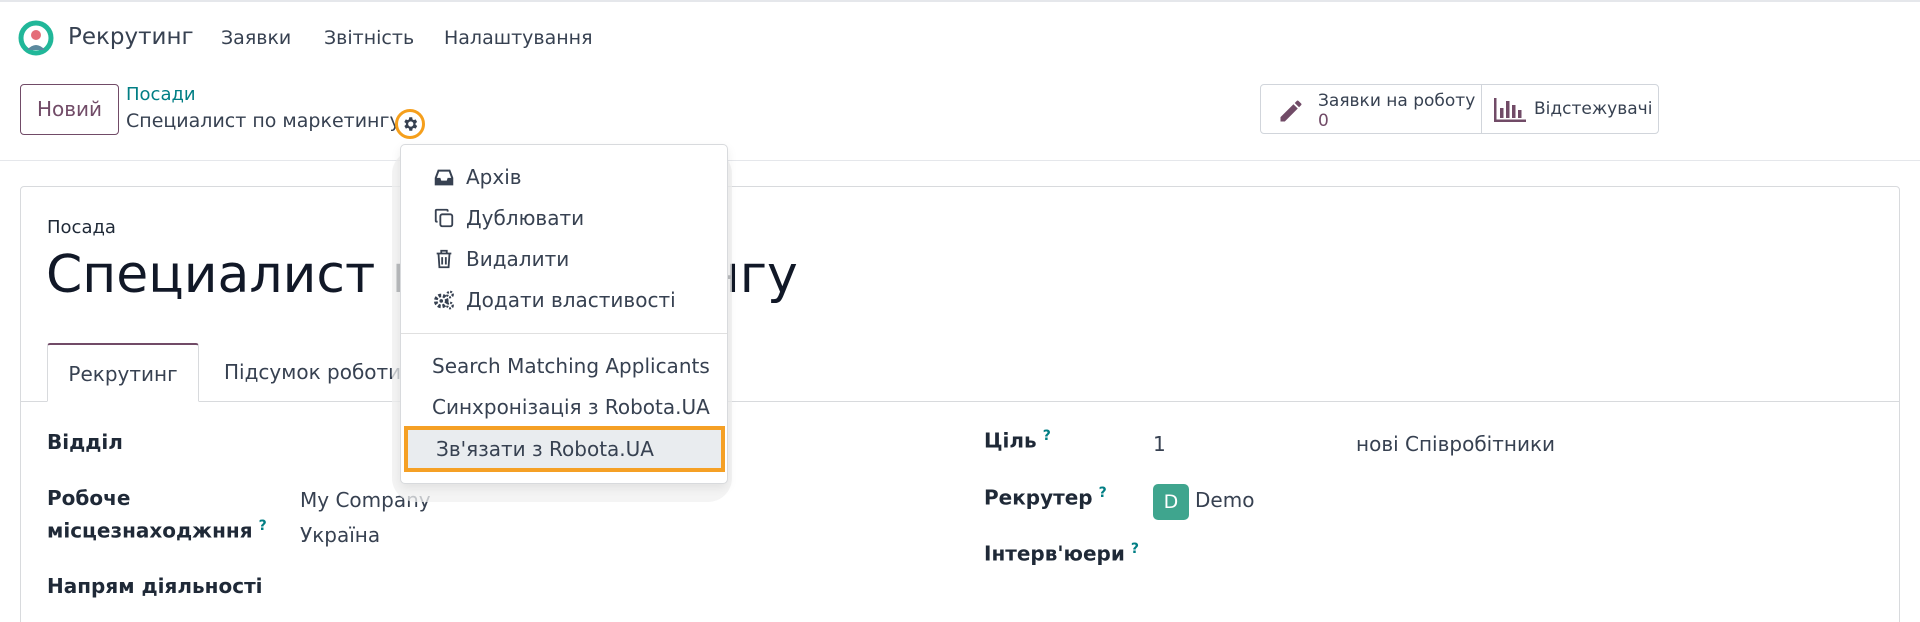 The width and height of the screenshot is (1920, 622). Describe the element at coordinates (1593, 109) in the screenshot. I see `stat-trackers-label: Відстежувачі` at that location.